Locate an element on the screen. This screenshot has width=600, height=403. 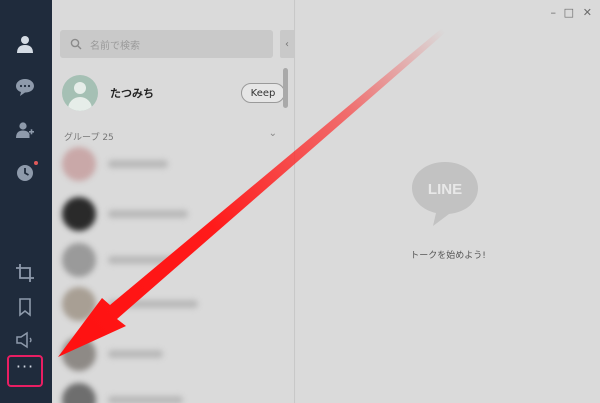
profile-icon is located at coordinates (25, 44).